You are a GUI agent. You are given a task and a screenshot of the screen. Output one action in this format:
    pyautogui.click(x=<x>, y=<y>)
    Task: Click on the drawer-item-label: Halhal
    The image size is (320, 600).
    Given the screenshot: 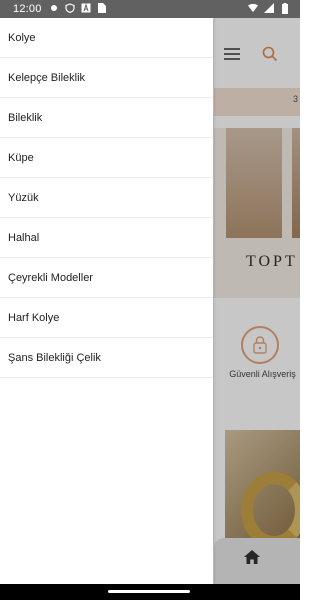 What is the action you would take?
    pyautogui.click(x=24, y=237)
    